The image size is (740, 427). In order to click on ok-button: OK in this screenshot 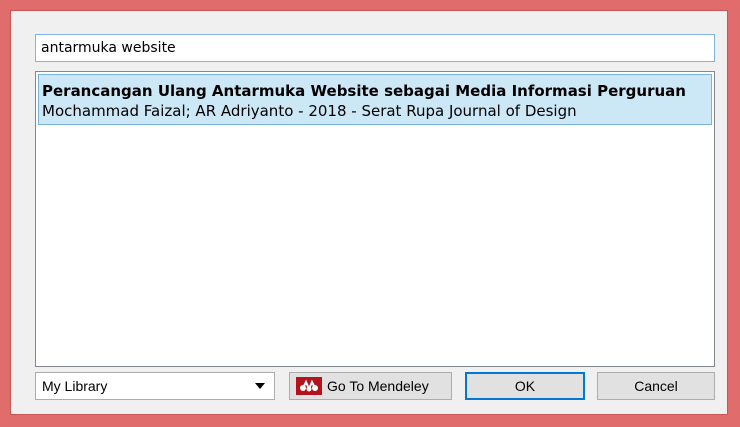, I will do `click(525, 386)`.